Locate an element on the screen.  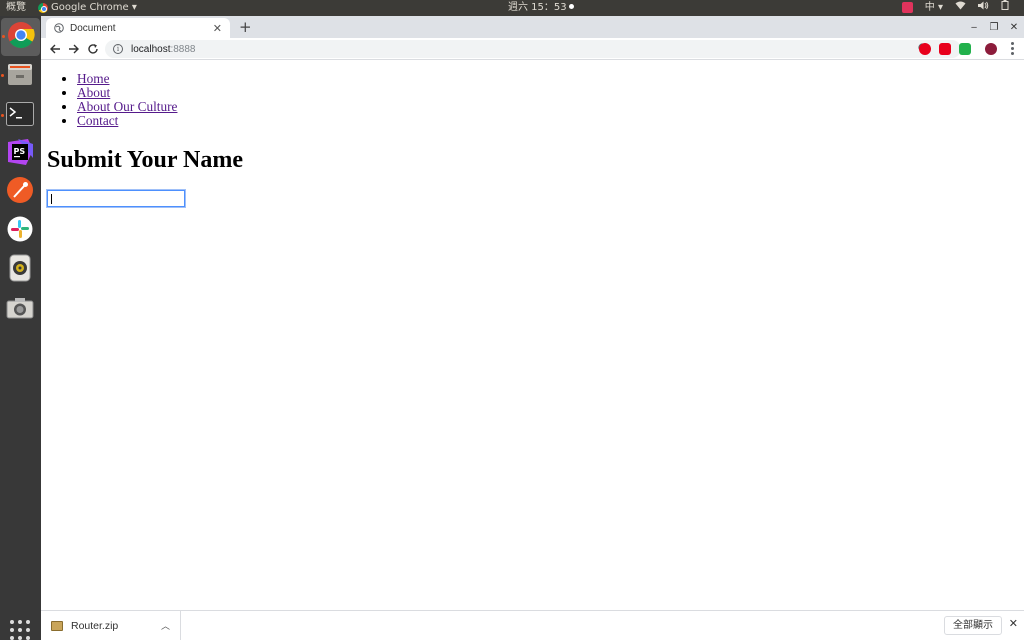
new-tab-button: + is located at coordinates (245, 27).